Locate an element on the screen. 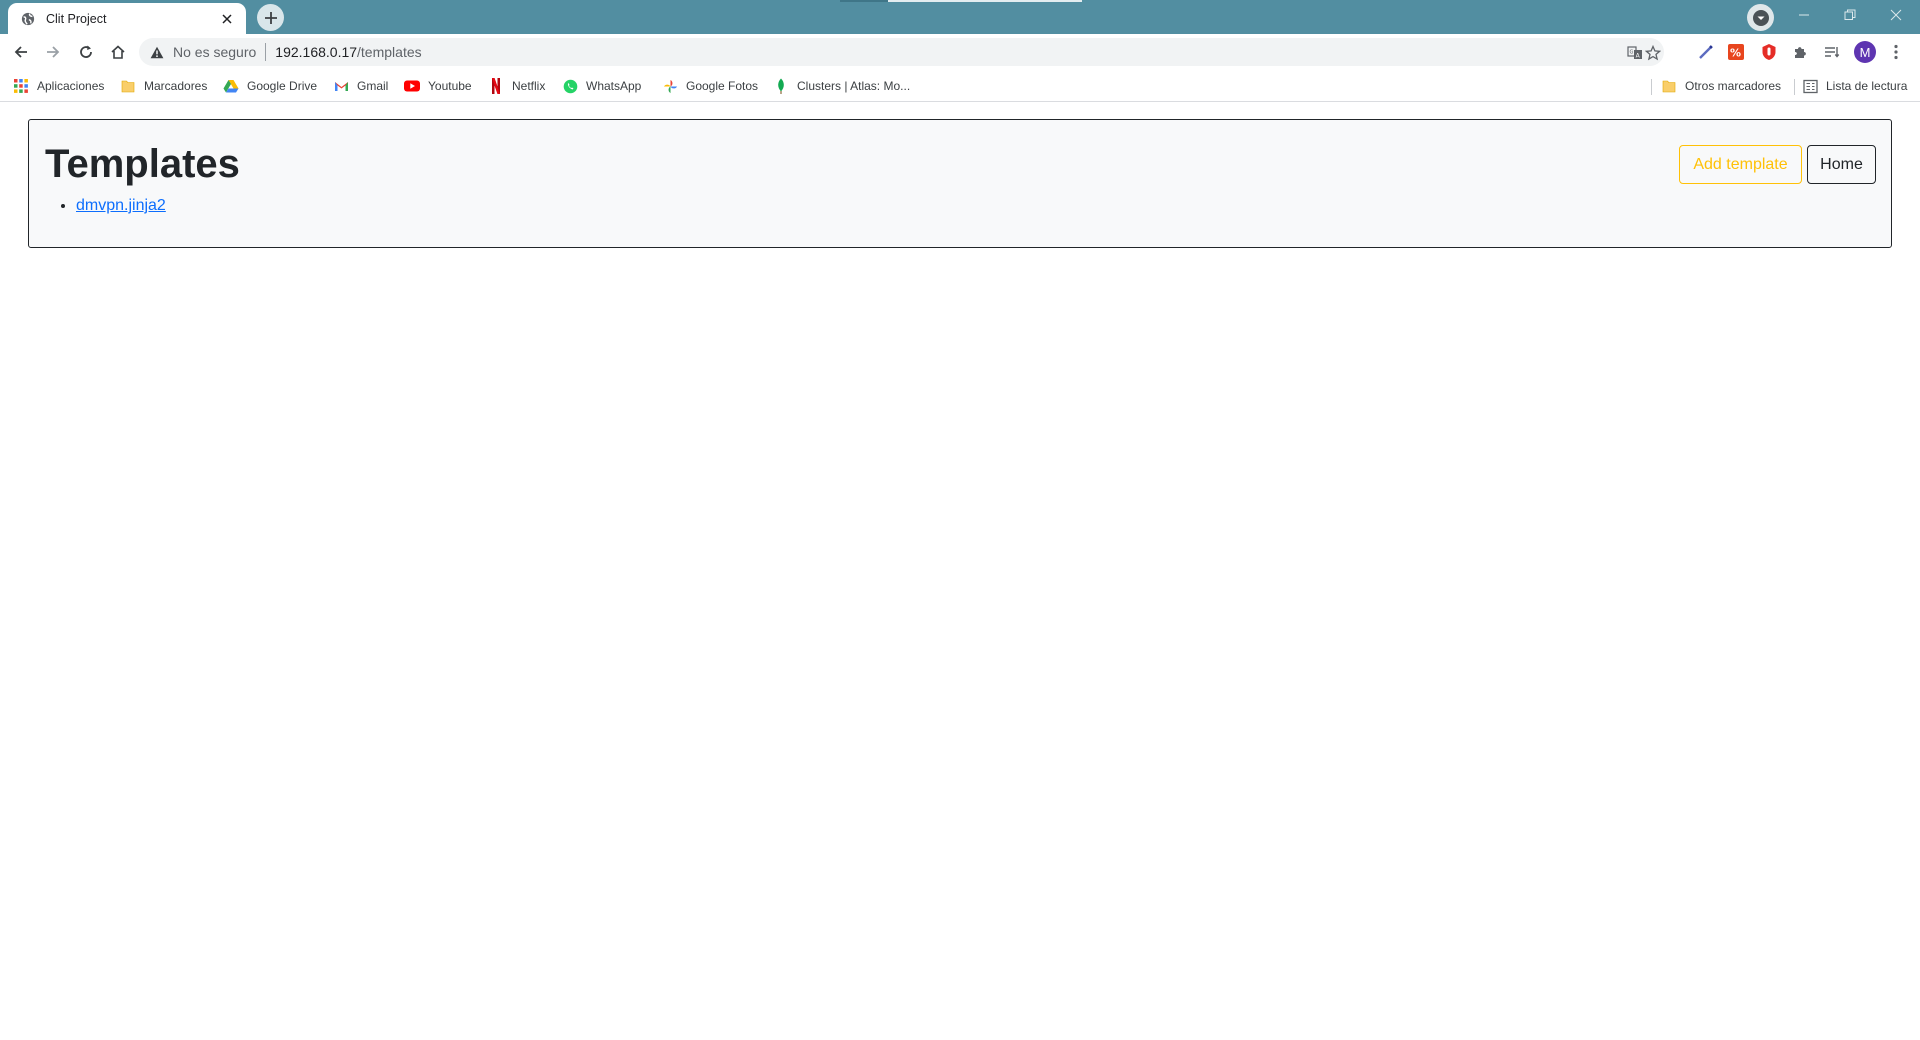 This screenshot has width=1920, height=1040. close-window-button is located at coordinates (1896, 15).